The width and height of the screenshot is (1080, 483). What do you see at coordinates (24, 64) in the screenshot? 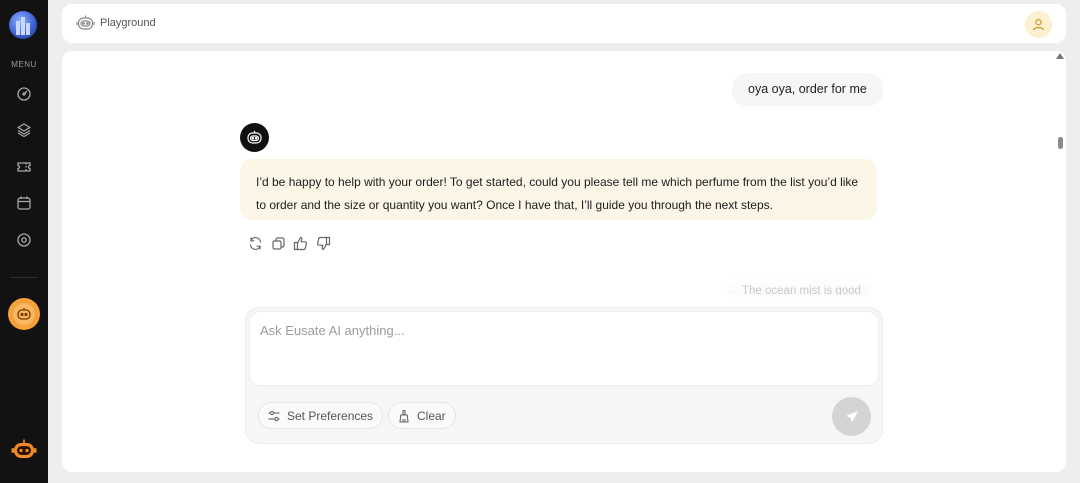
I see `menu-label: MENU` at bounding box center [24, 64].